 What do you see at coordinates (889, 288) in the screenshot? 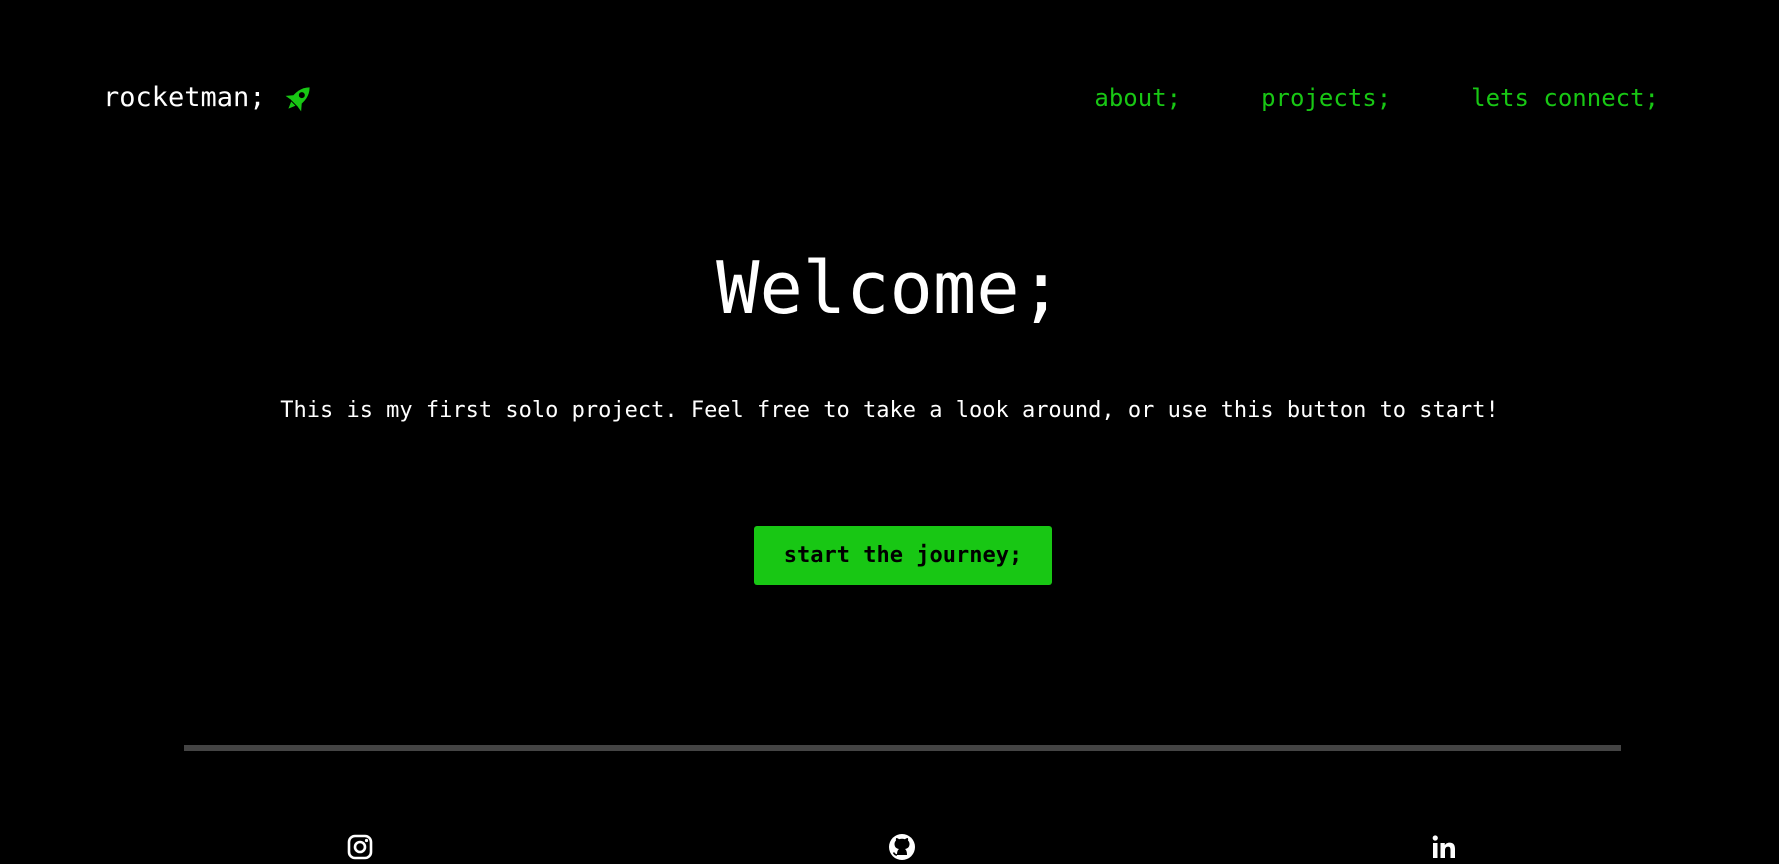
I see `hero-title: Welcome;` at bounding box center [889, 288].